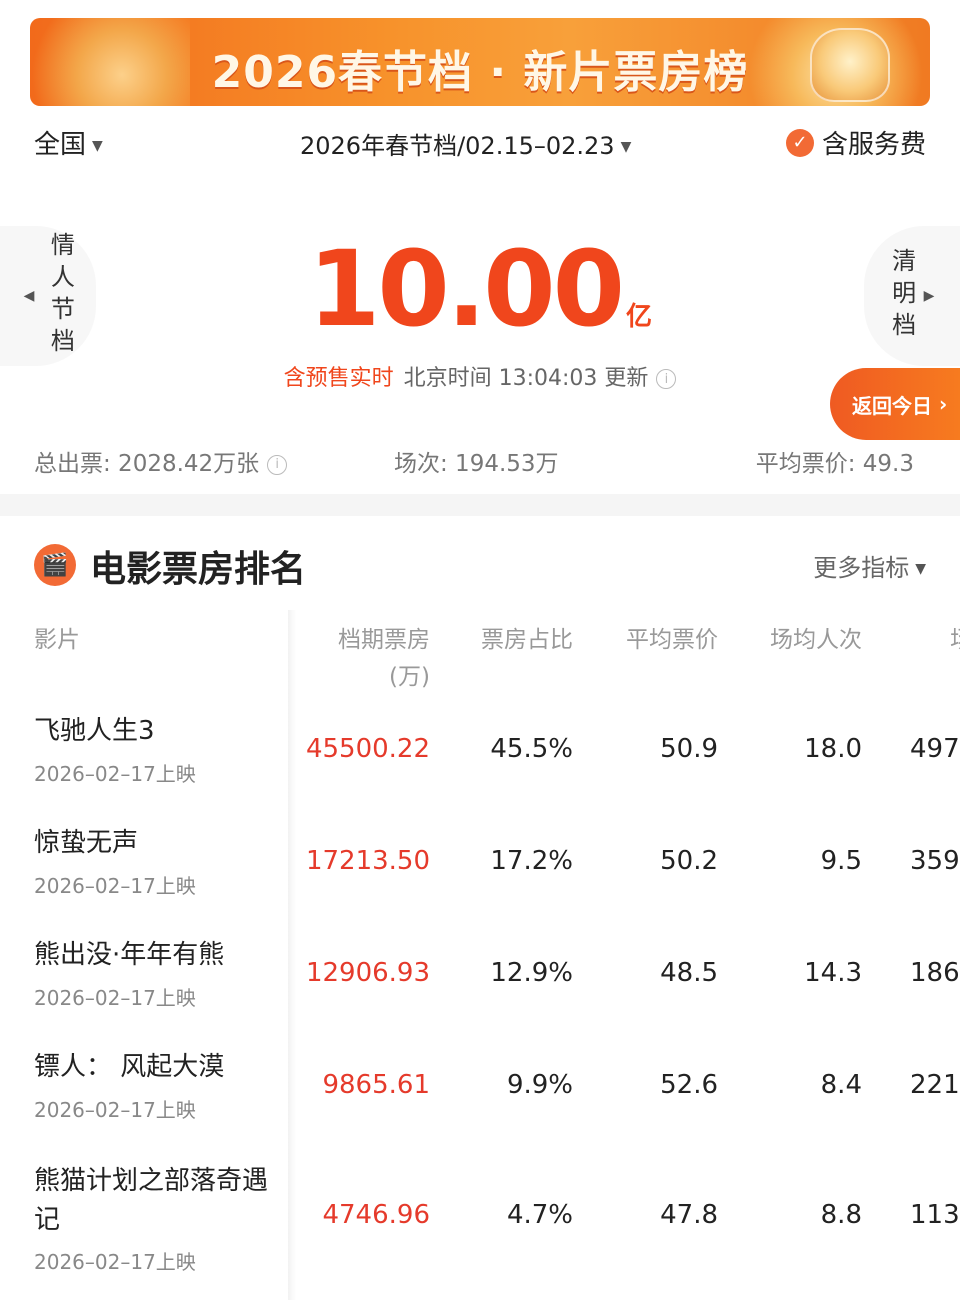 Image resolution: width=960 pixels, height=1300 pixels. What do you see at coordinates (198, 569) in the screenshot?
I see `section-title: 电影票房排名` at bounding box center [198, 569].